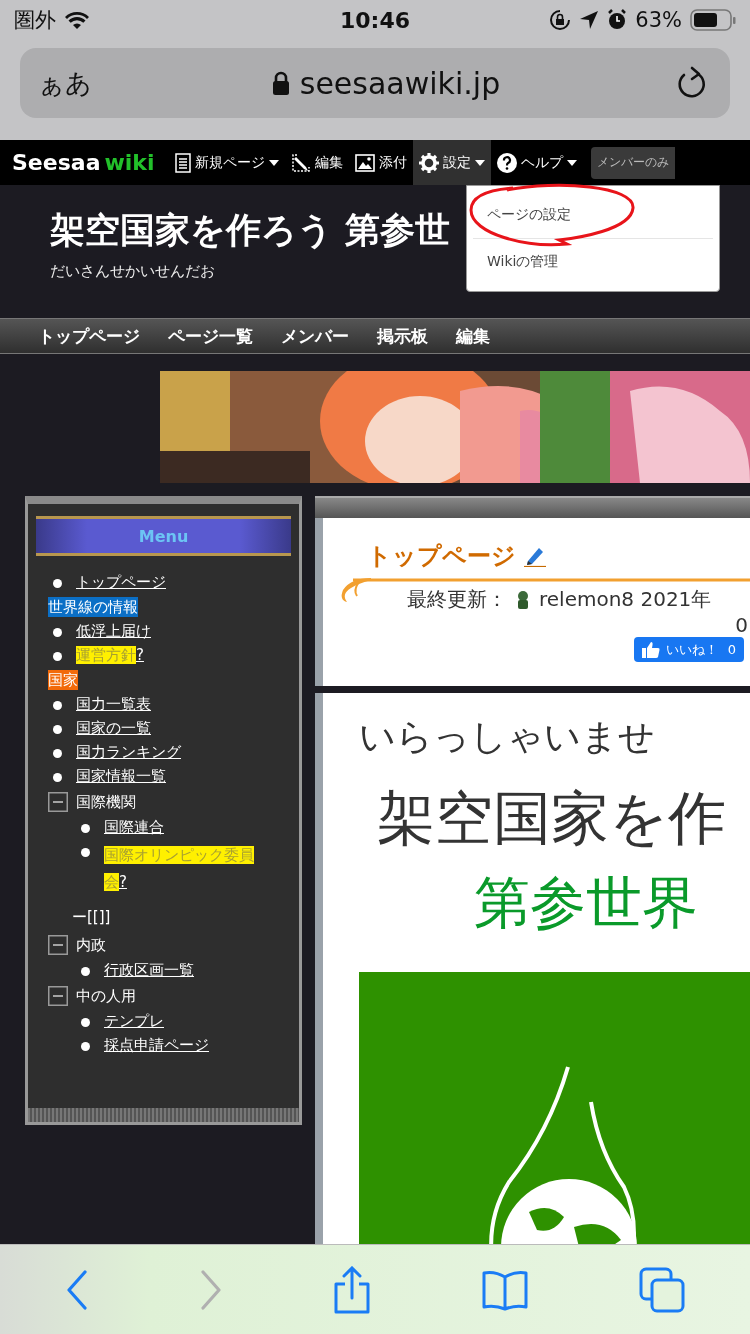  Describe the element at coordinates (593, 215) in the screenshot. I see `dropdown-item: ページの設定` at that location.